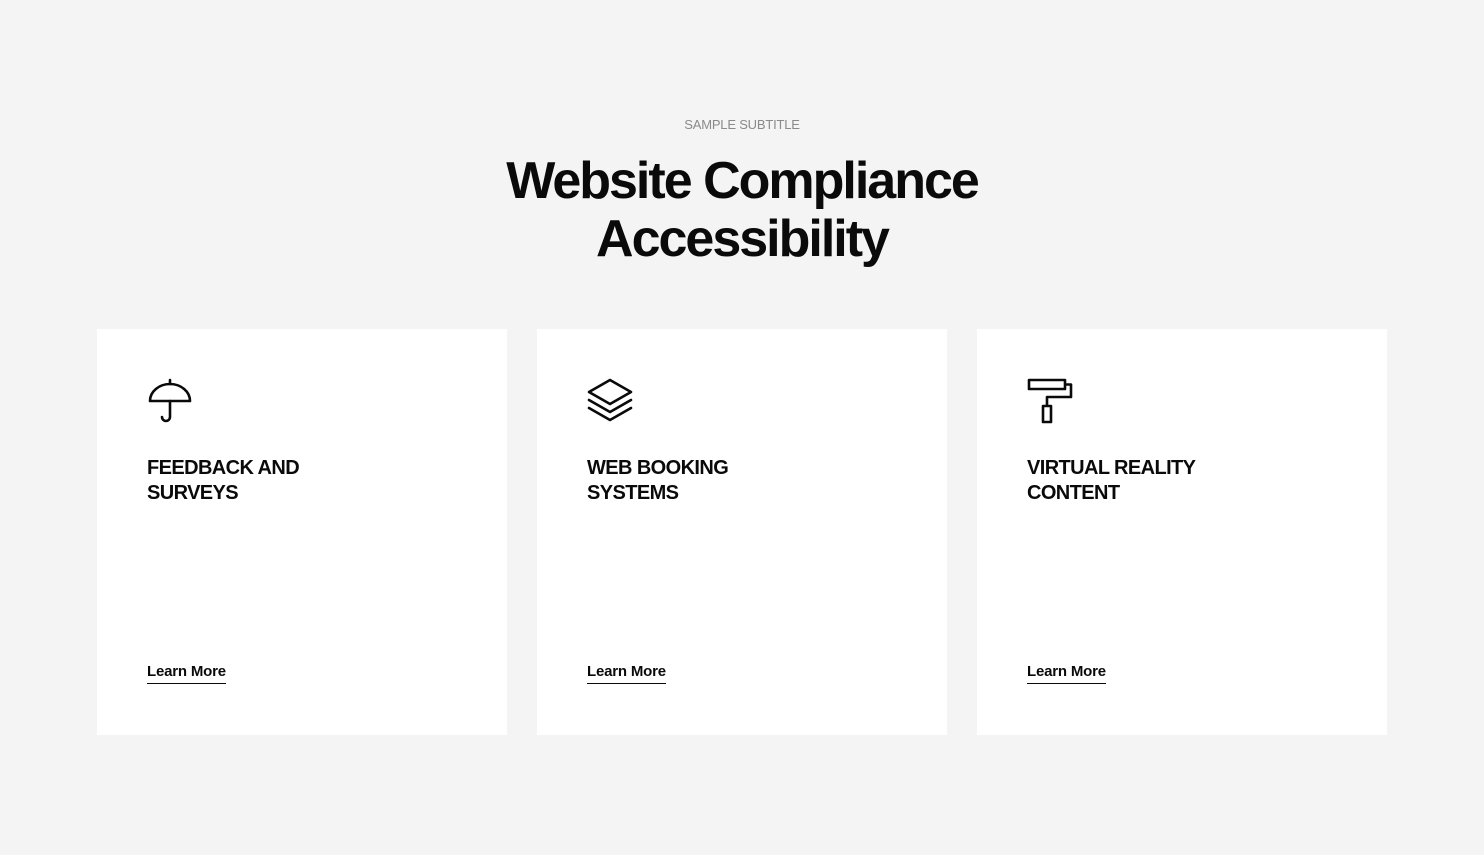  Describe the element at coordinates (743, 181) in the screenshot. I see `section-title-line-1: Website Compliance` at that location.